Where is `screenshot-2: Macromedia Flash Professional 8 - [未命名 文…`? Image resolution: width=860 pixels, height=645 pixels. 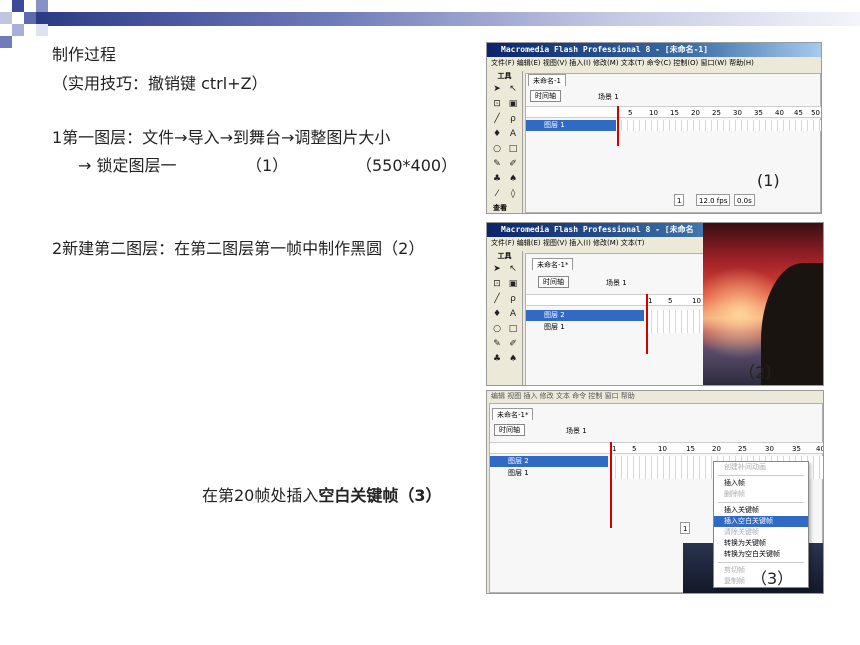
screenshot-2: Macromedia Flash Professional 8 - [未命名 文… is located at coordinates (655, 304).